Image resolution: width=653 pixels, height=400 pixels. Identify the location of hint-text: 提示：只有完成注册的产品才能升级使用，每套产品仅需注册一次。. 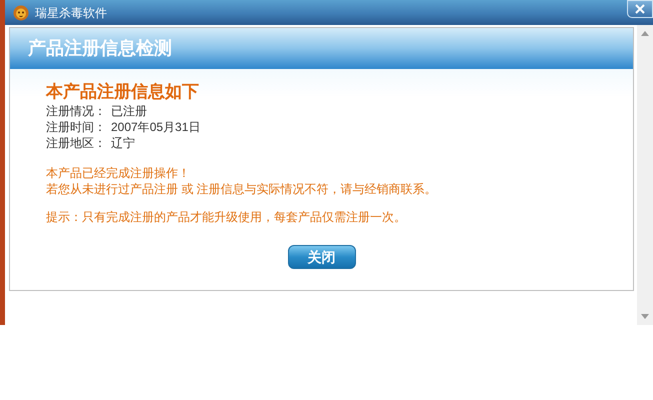
(226, 217).